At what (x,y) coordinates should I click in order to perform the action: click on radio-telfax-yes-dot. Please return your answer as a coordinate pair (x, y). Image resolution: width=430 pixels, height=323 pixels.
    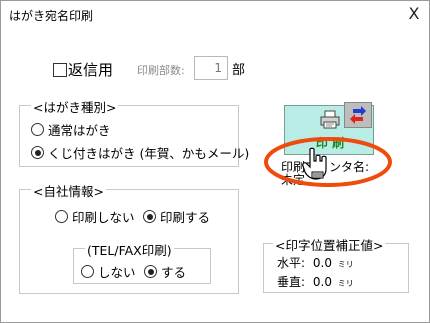
    Looking at the image, I should click on (150, 271).